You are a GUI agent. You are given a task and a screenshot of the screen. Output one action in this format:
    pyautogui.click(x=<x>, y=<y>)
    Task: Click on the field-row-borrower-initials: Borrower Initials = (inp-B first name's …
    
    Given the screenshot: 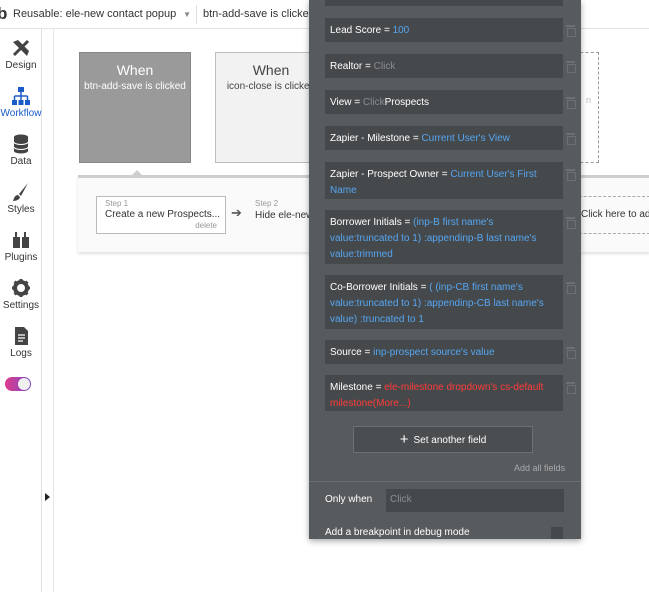 What is the action you would take?
    pyautogui.click(x=450, y=237)
    